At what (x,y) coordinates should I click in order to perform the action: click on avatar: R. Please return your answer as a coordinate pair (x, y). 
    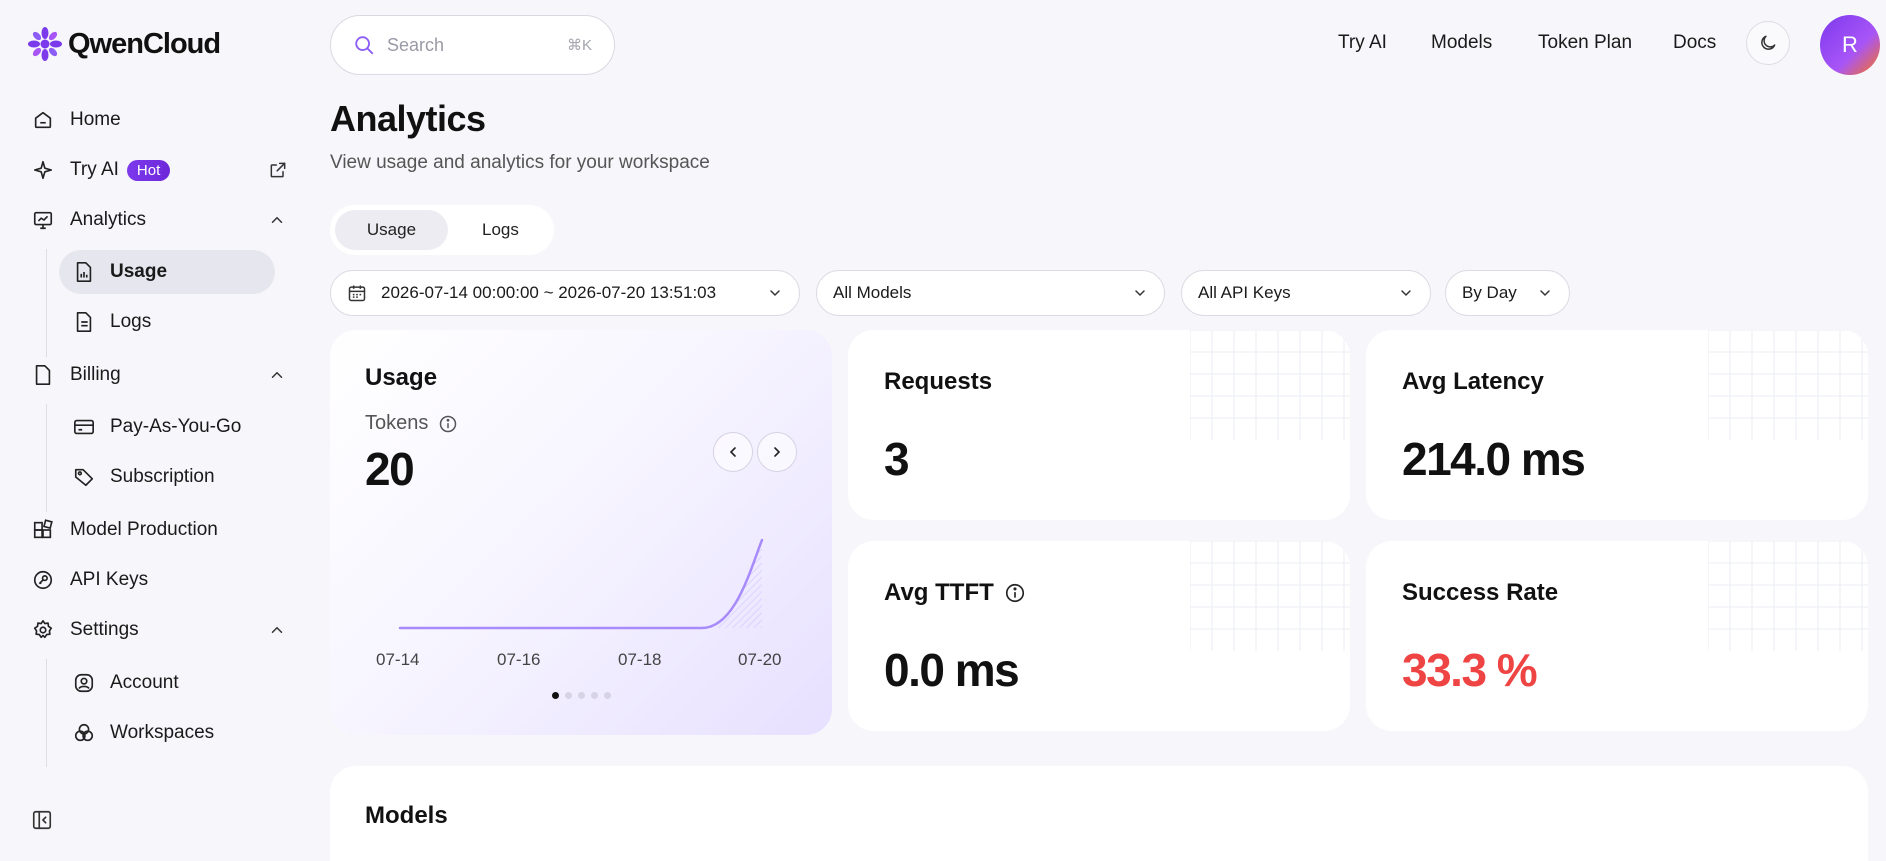
    Looking at the image, I should click on (1850, 45).